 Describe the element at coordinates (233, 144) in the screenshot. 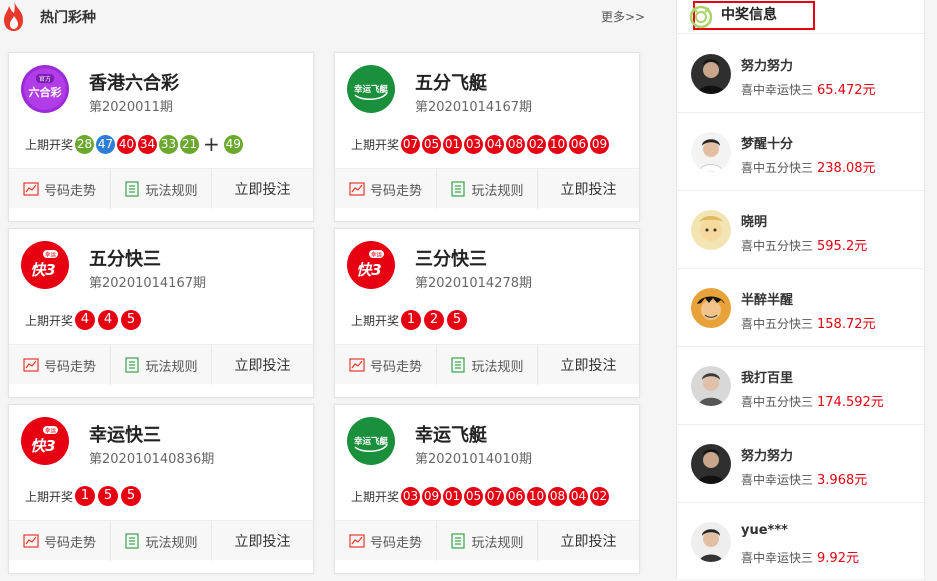

I see `special-ball: 49` at that location.